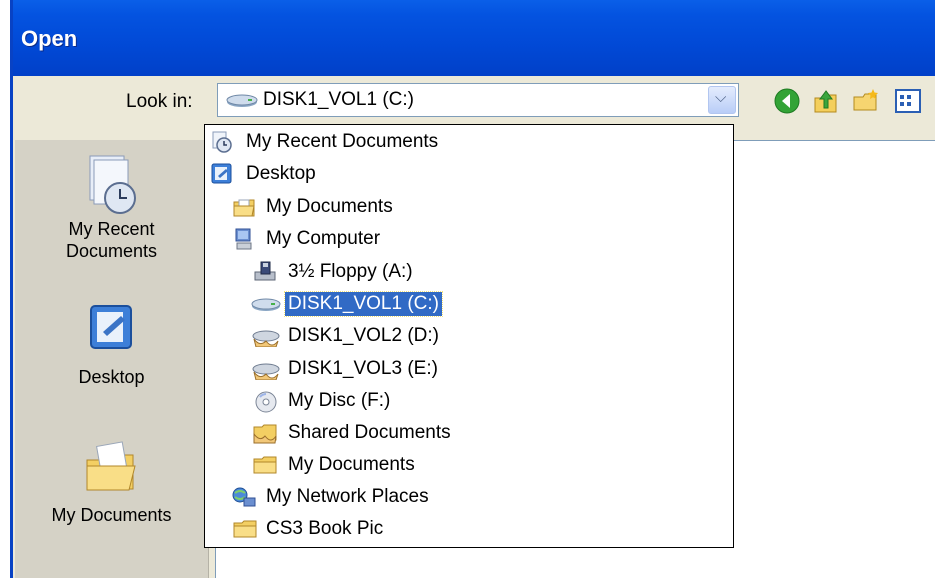 Image resolution: width=935 pixels, height=578 pixels. What do you see at coordinates (265, 271) in the screenshot?
I see `floppy-drive-icon` at bounding box center [265, 271].